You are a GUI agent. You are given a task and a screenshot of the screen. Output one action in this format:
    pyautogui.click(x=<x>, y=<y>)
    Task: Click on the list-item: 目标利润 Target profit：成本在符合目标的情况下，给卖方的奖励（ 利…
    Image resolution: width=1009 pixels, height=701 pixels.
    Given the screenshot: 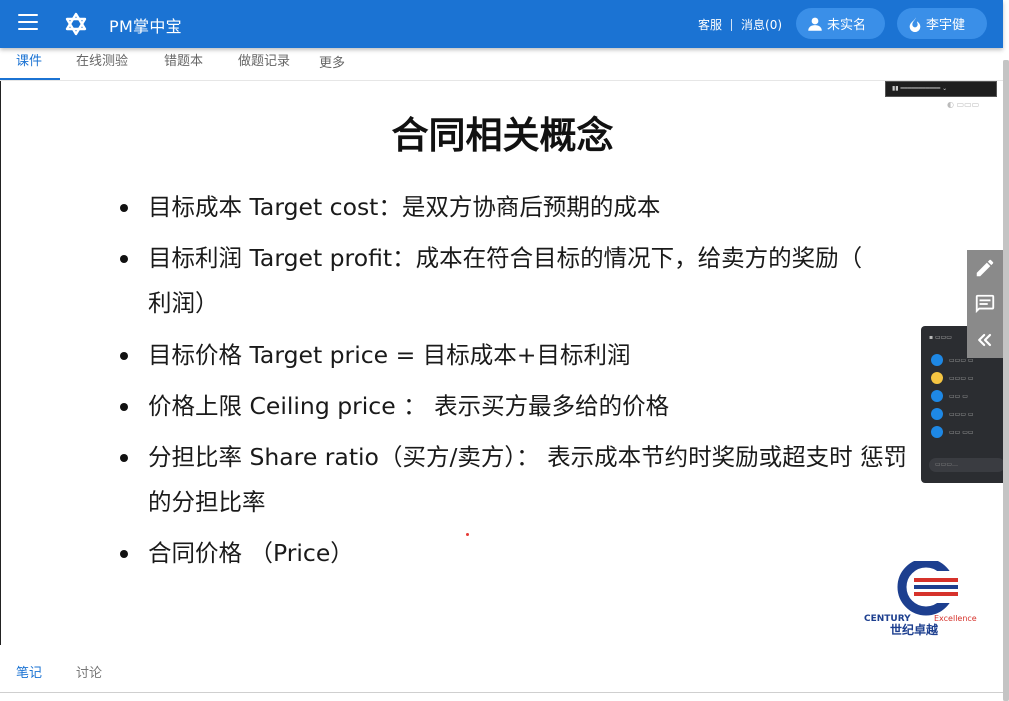 What is the action you would take?
    pyautogui.click(x=490, y=281)
    